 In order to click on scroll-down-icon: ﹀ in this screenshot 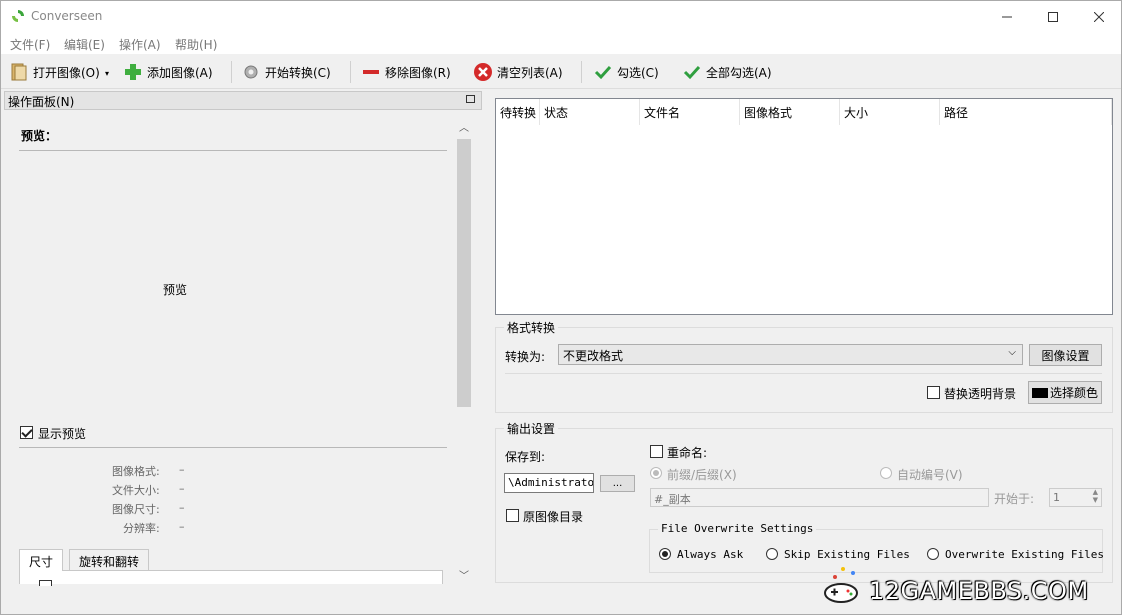, I will do `click(464, 574)`.